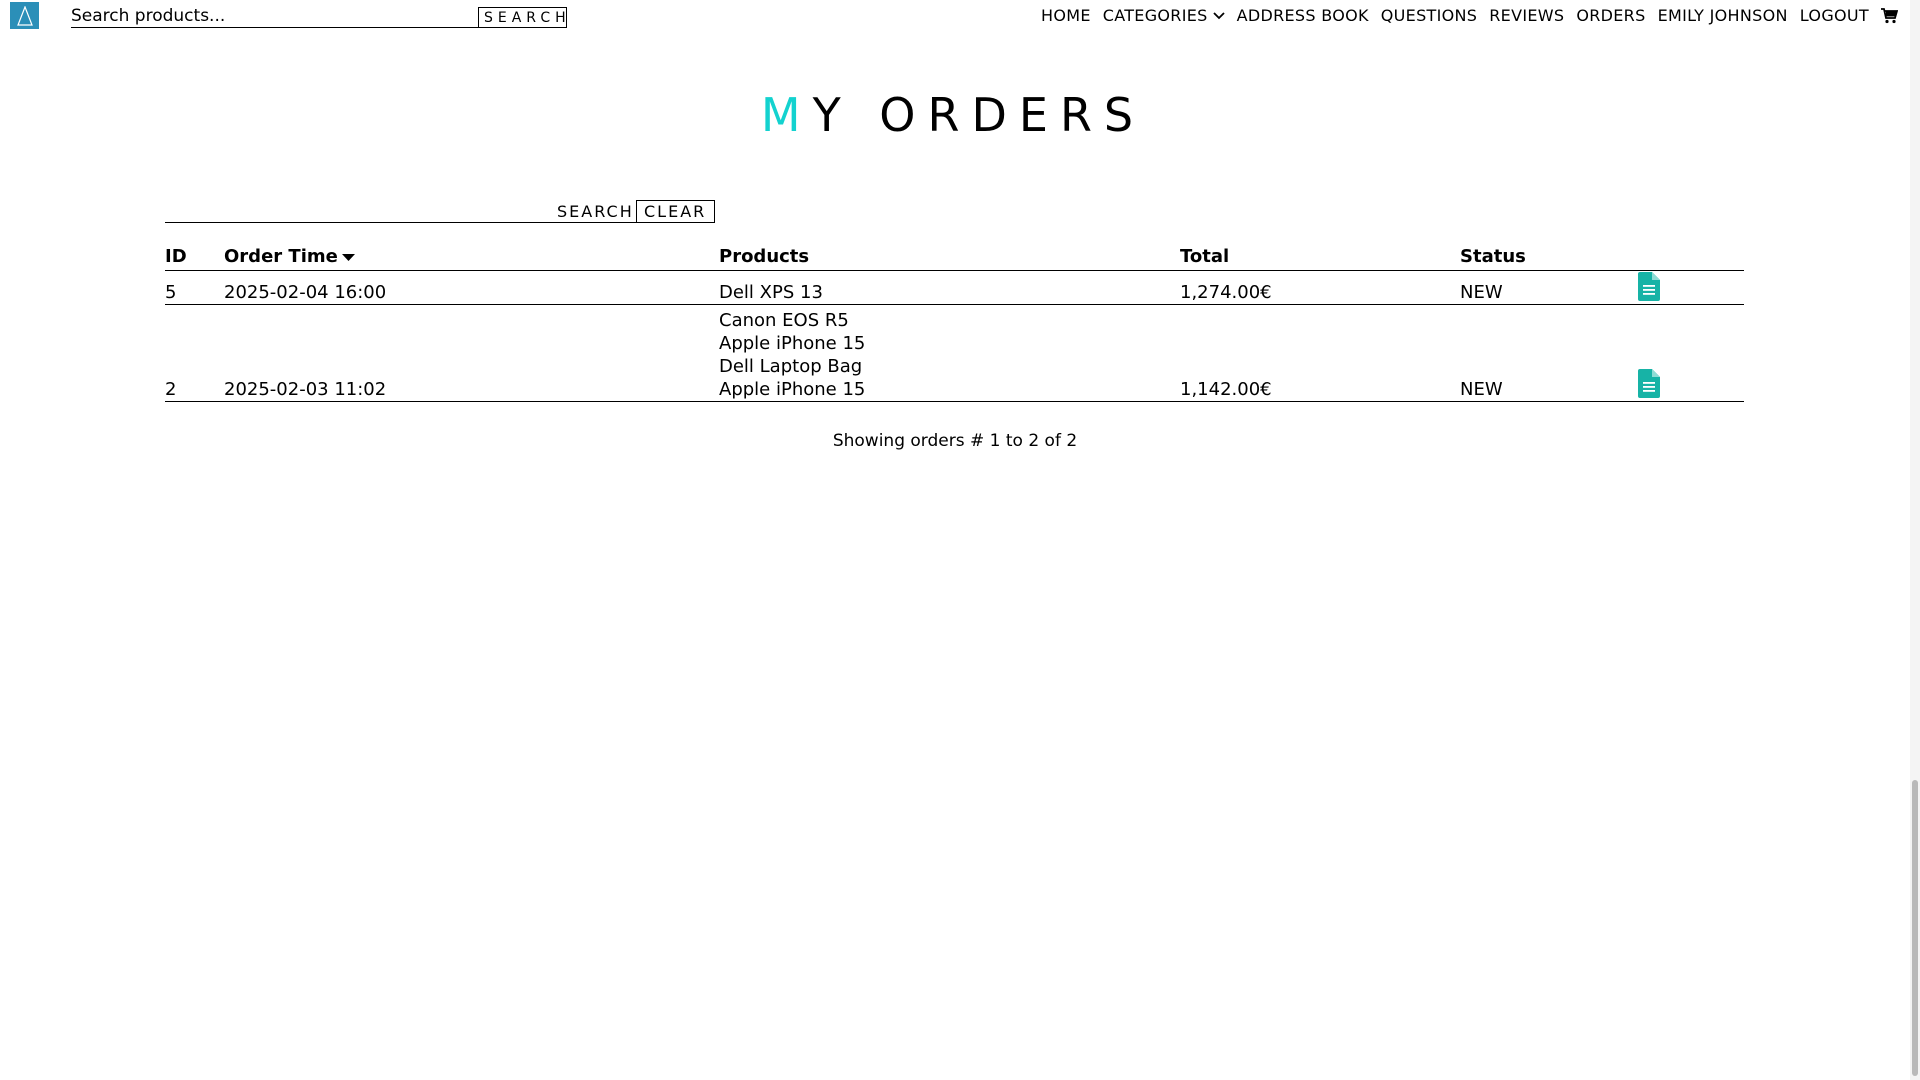 This screenshot has width=1920, height=1080. I want to click on page-scrollbar, so click(1915, 540).